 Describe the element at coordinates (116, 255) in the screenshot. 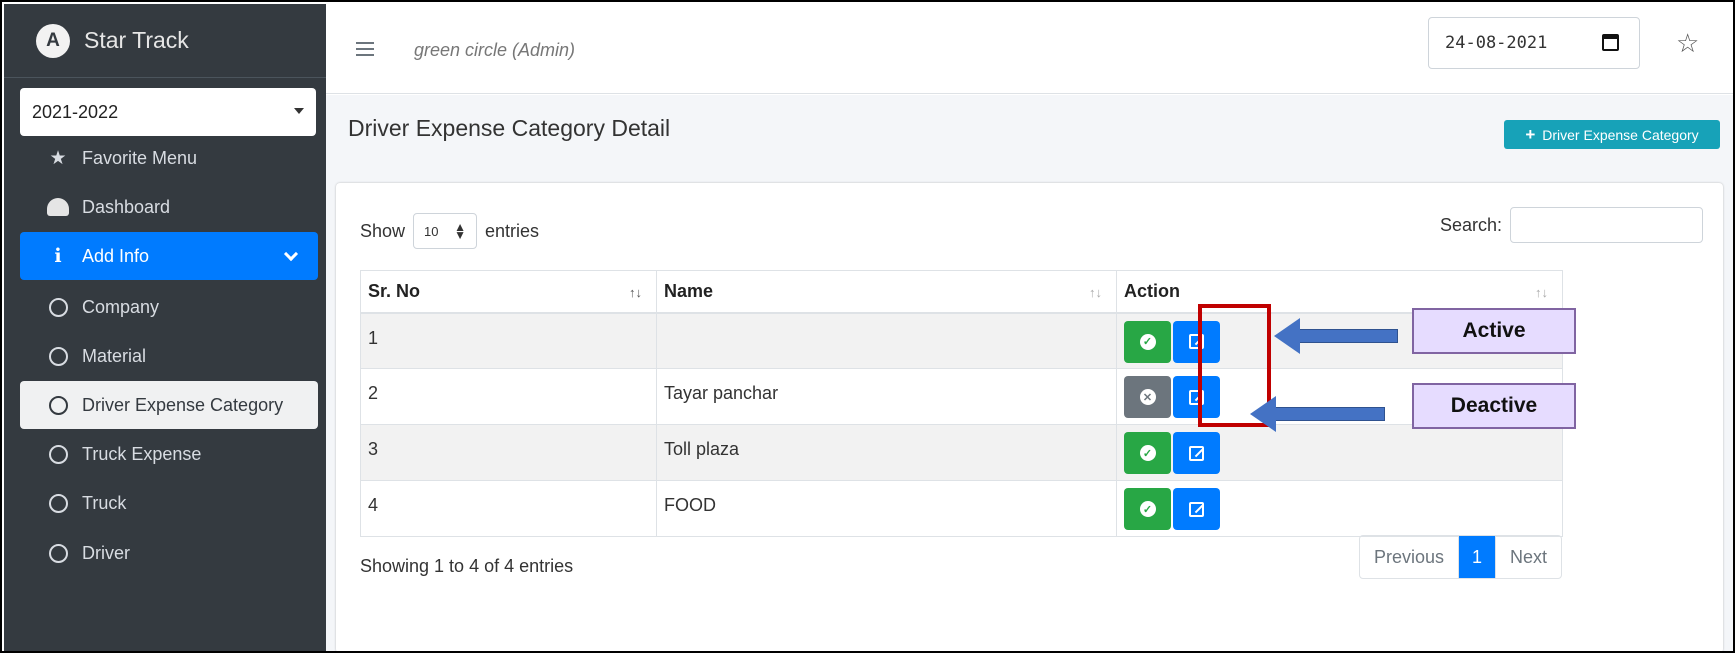

I see `sidebar-item-label: Add Info` at that location.